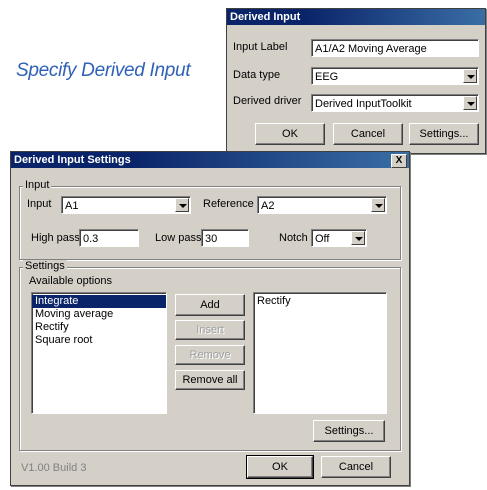 The image size is (487, 490). Describe the element at coordinates (265, 17) in the screenshot. I see `derived-input-title: Derived Input` at that location.